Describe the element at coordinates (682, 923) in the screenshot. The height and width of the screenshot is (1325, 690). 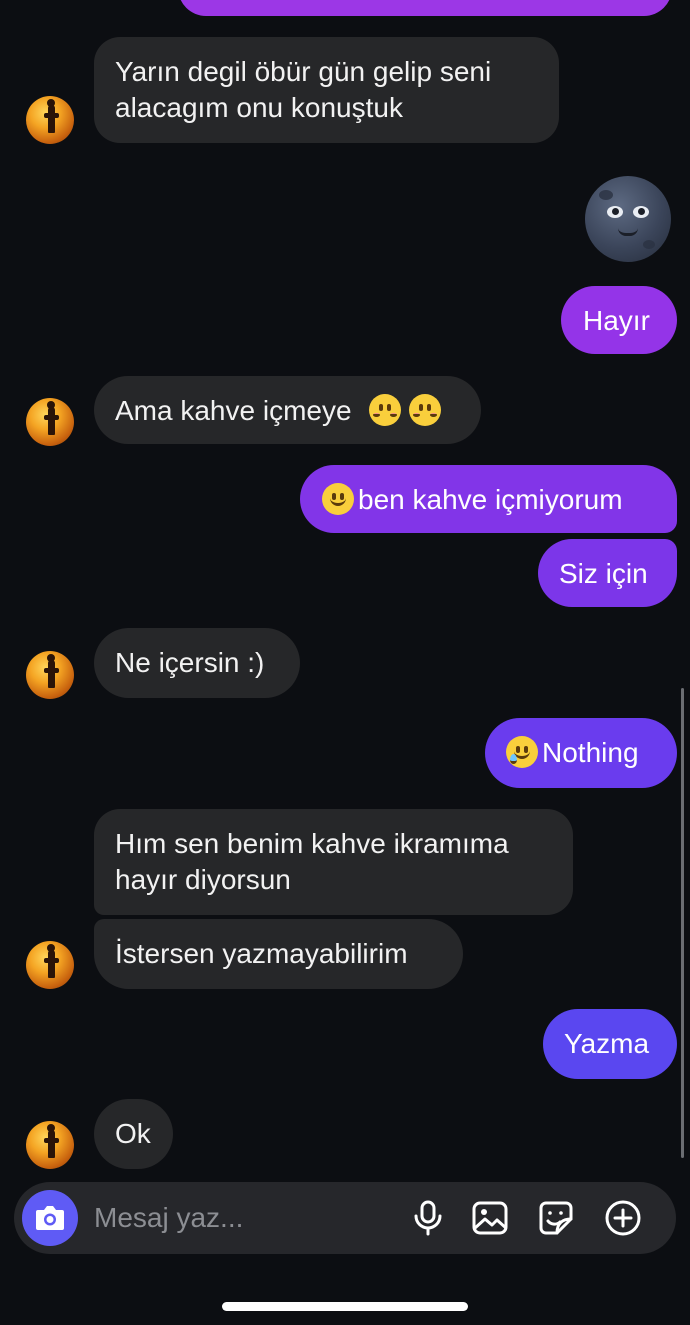
I see `scrollbar` at that location.